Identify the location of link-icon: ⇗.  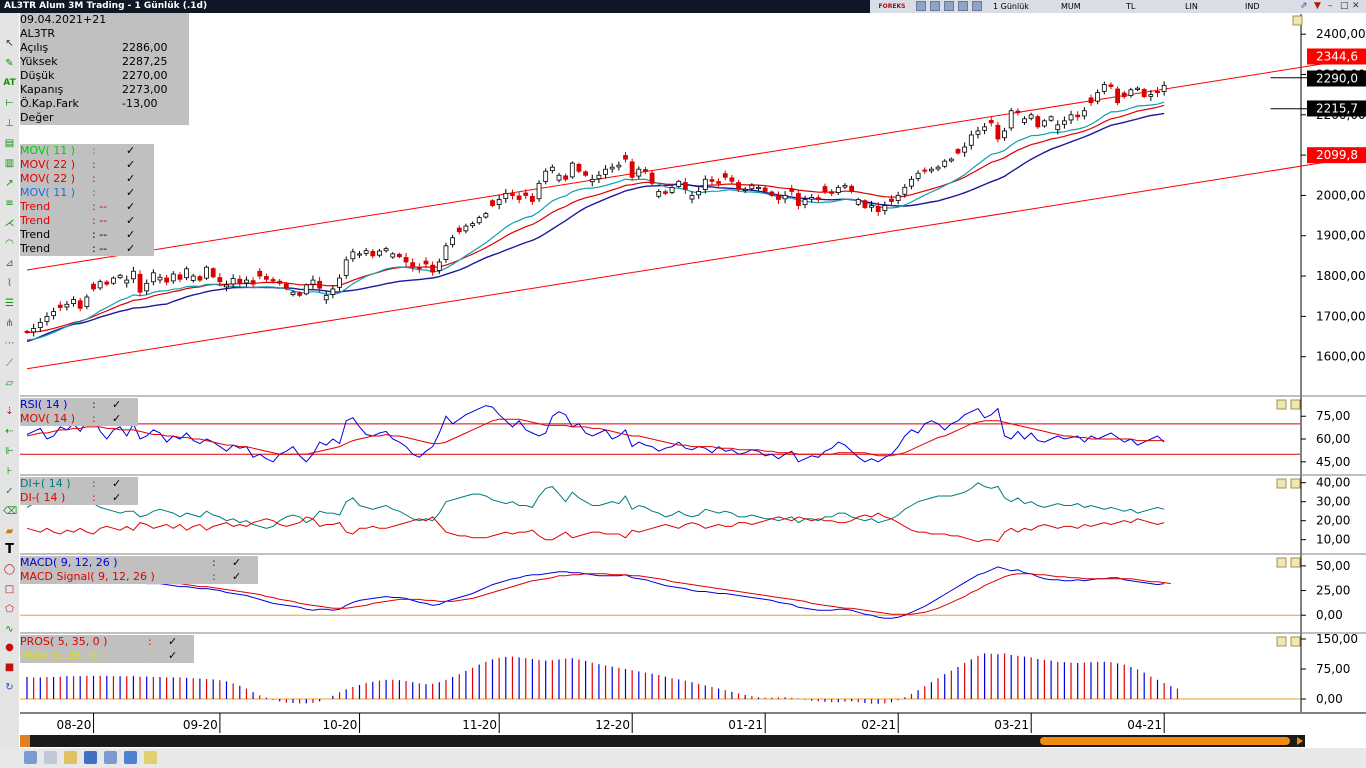
(1304, 6).